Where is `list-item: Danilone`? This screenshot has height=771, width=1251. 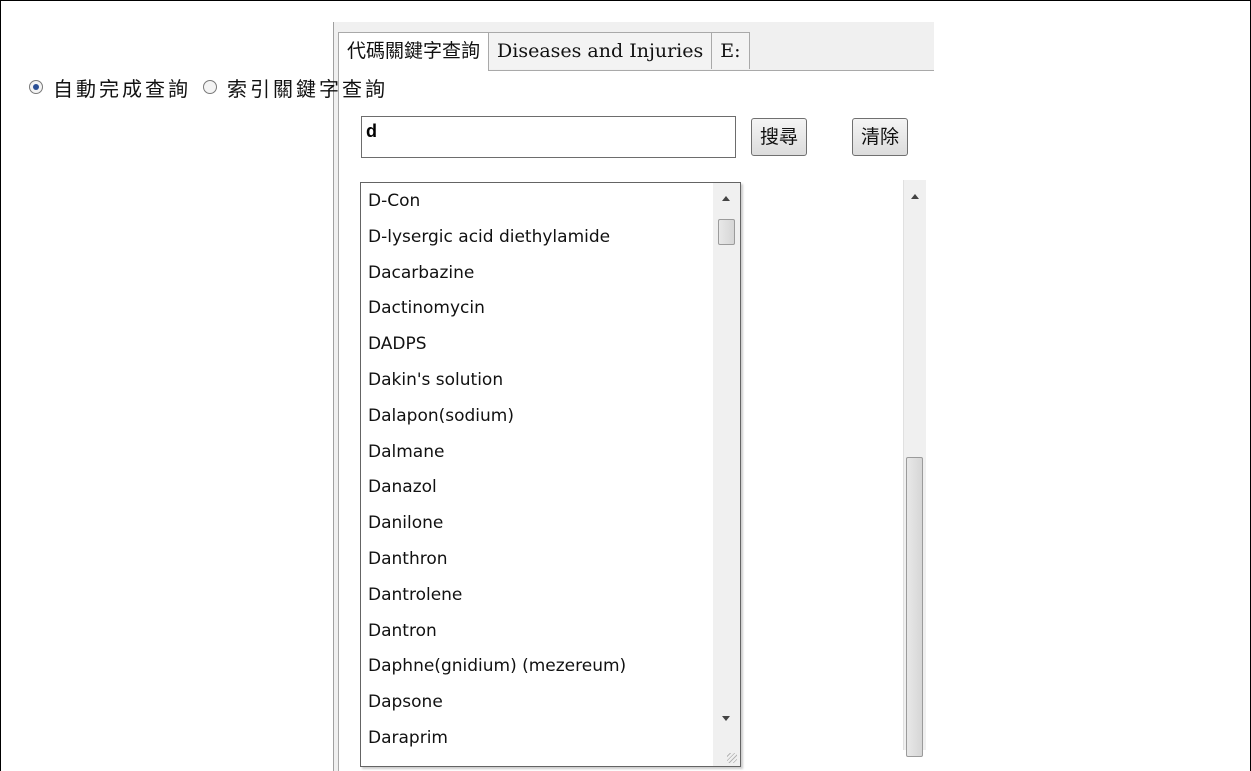
list-item: Danilone is located at coordinates (536, 523).